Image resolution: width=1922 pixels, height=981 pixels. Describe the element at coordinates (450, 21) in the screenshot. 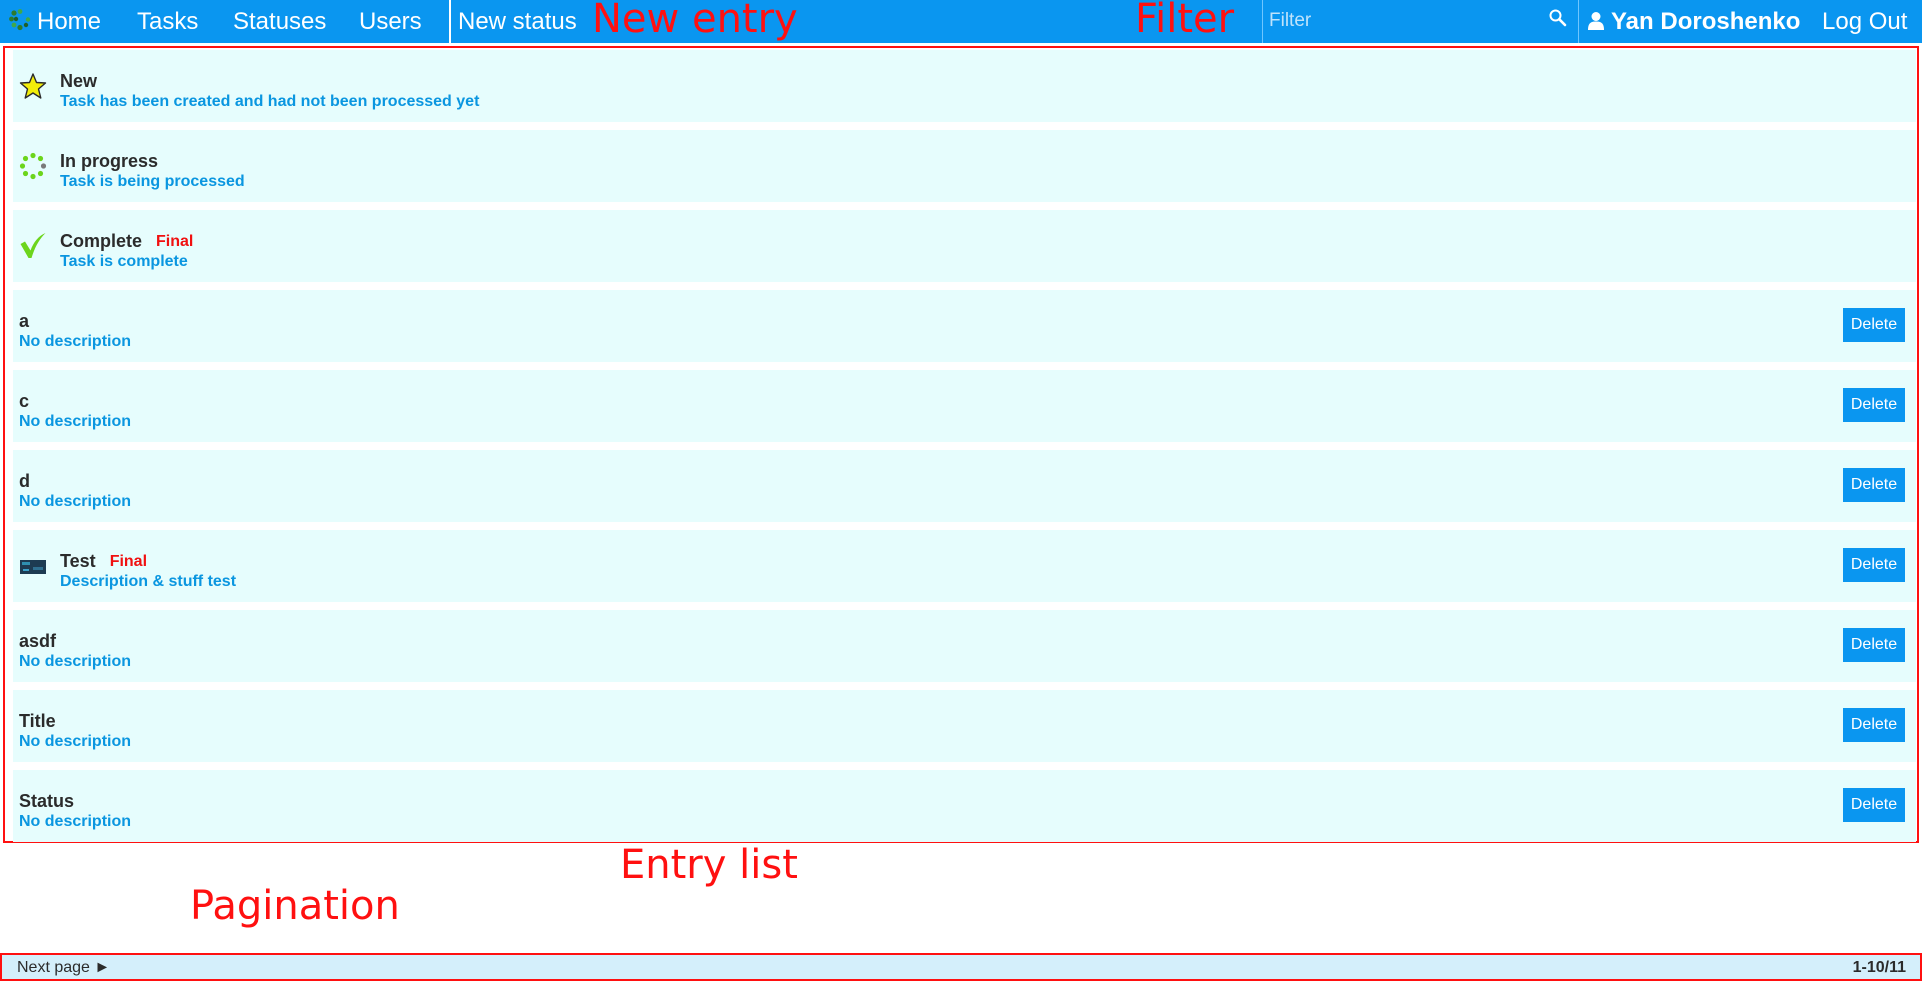

I see `nav-separator` at that location.